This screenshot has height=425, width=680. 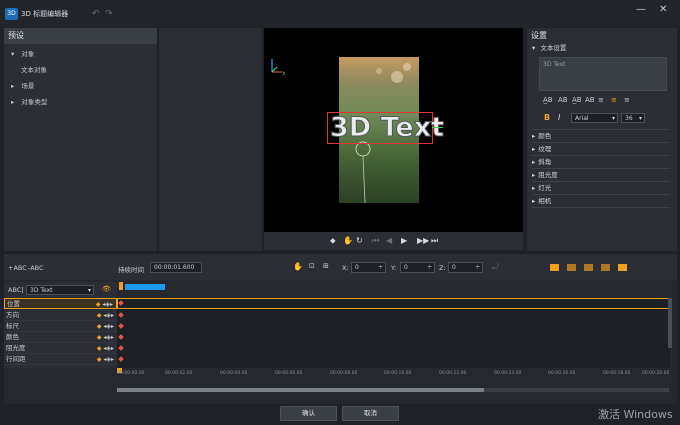 I want to click on 3d-text-object: 3D Text, so click(x=386, y=128).